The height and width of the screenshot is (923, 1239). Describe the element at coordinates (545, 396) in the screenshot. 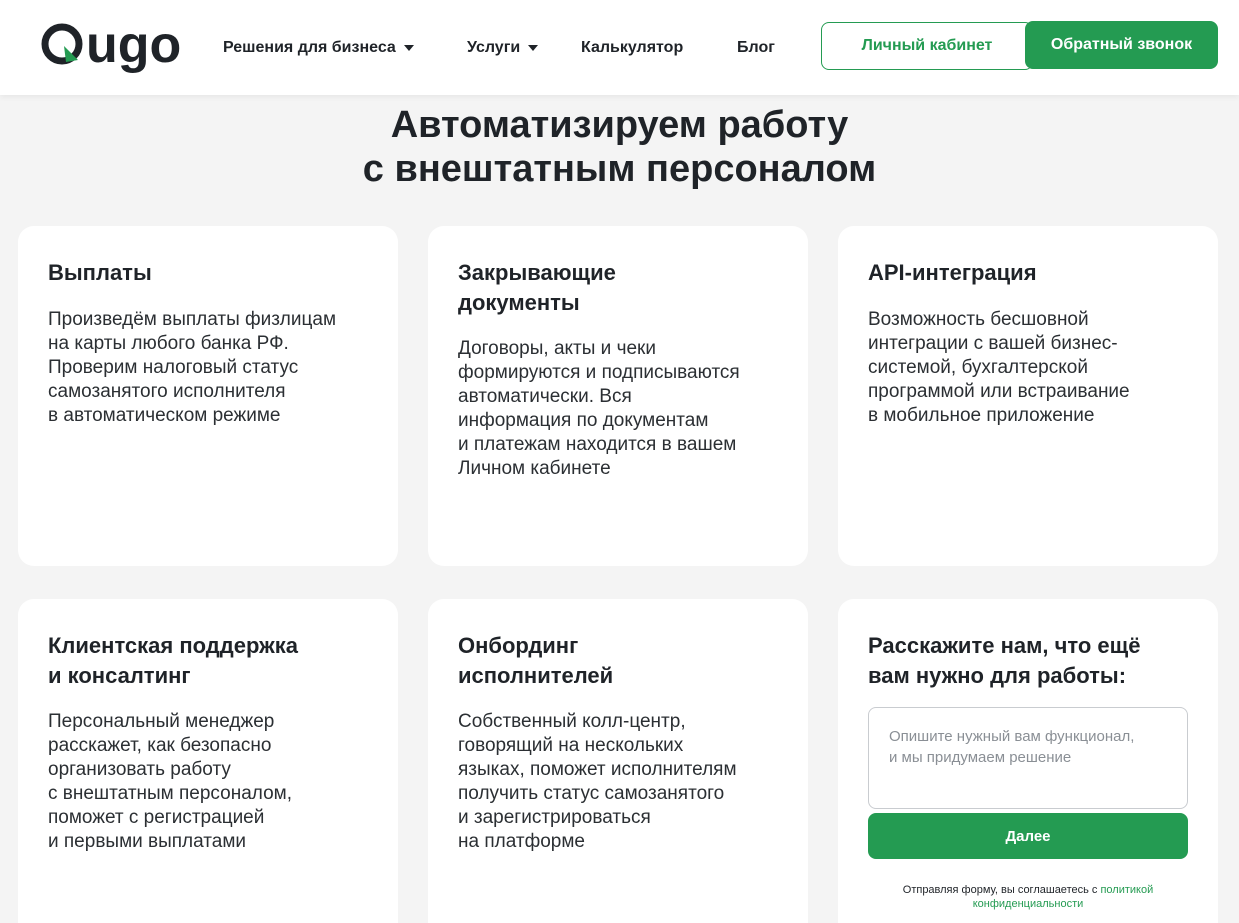

I see `card-text-line: автоматически. Вся` at that location.